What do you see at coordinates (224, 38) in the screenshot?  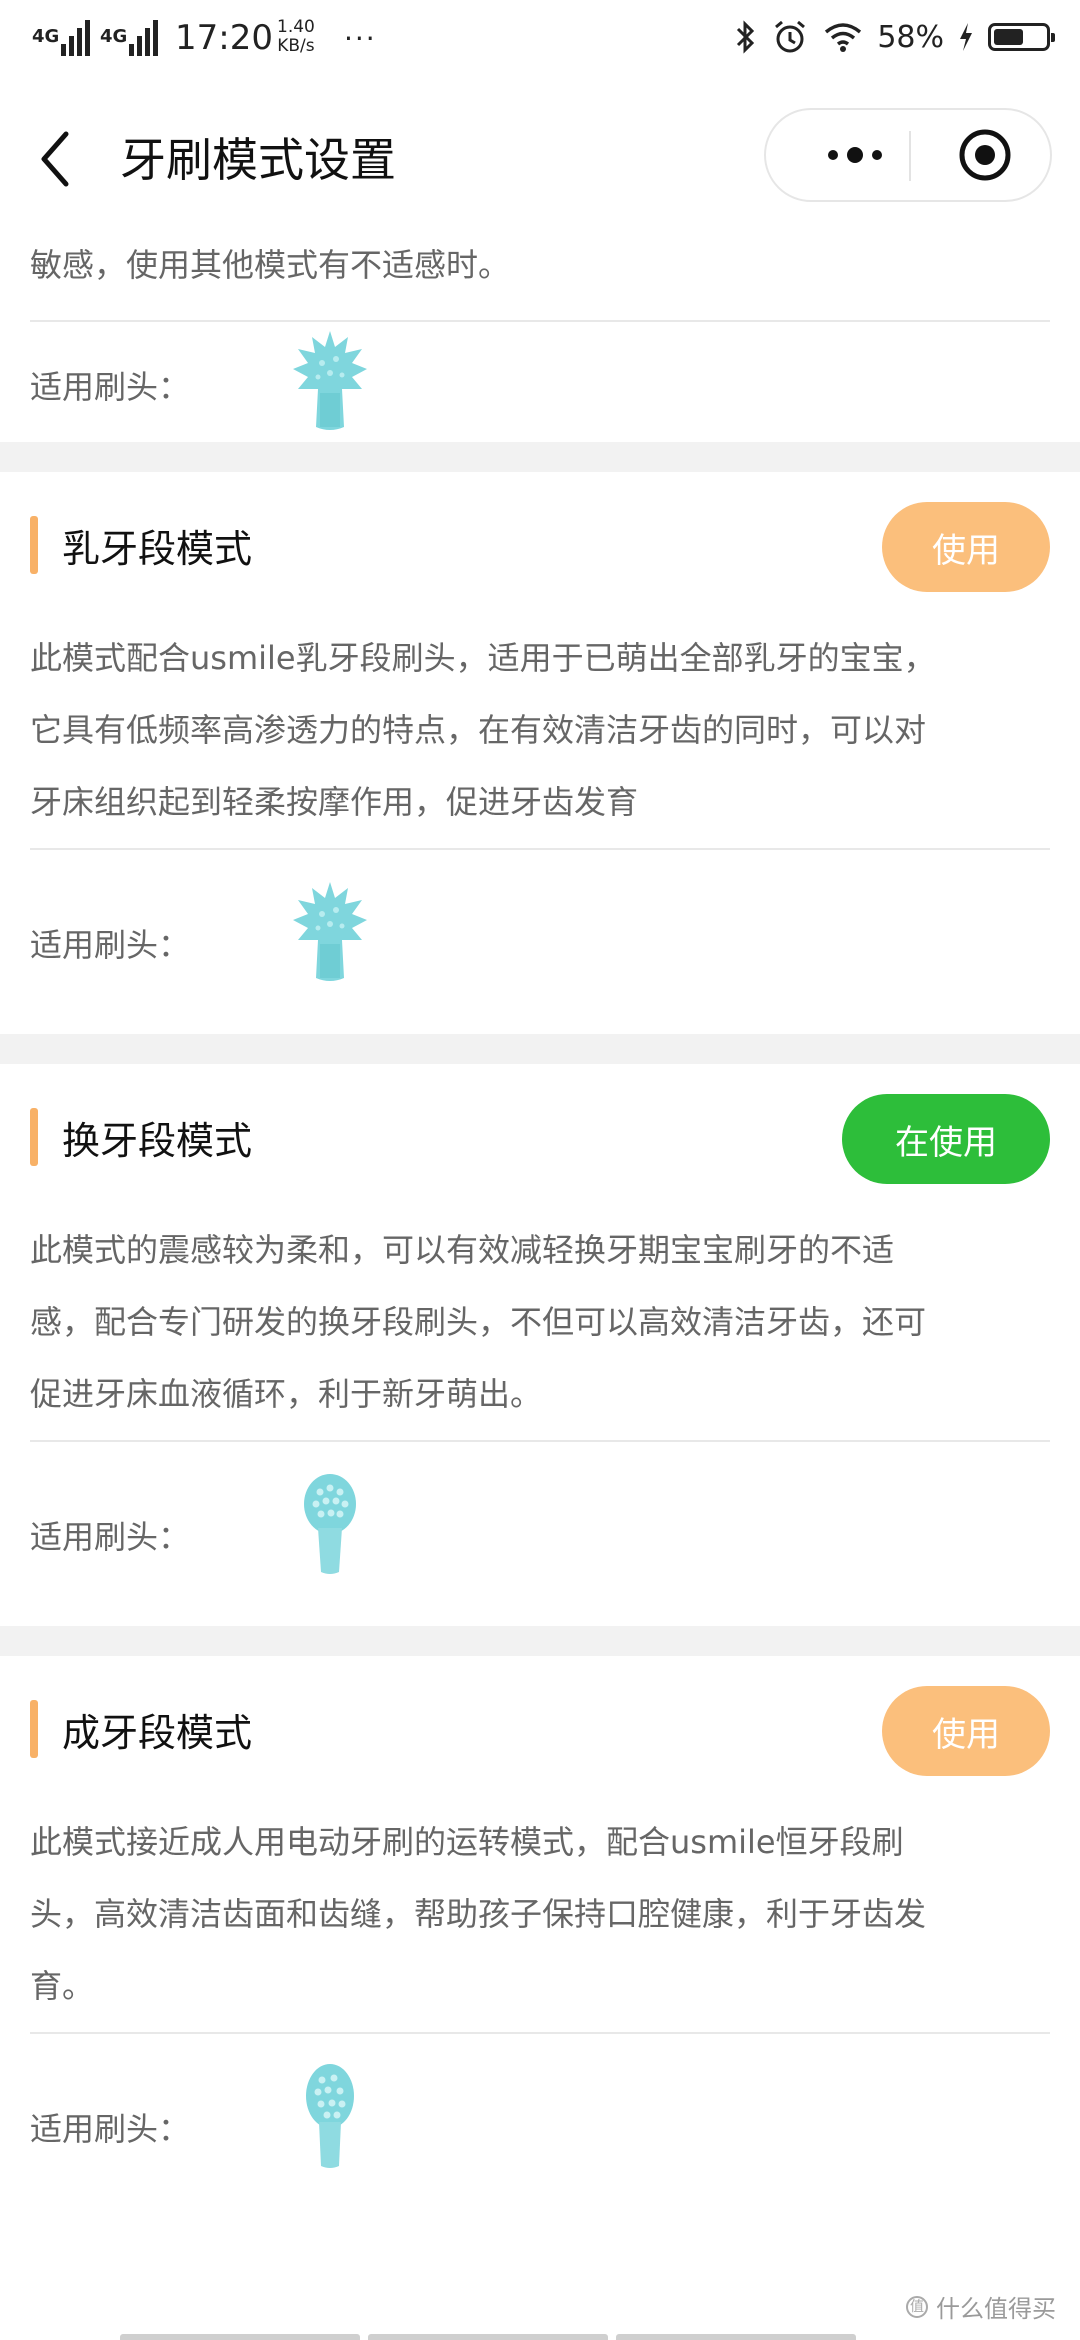 I see `clock: 17:20` at bounding box center [224, 38].